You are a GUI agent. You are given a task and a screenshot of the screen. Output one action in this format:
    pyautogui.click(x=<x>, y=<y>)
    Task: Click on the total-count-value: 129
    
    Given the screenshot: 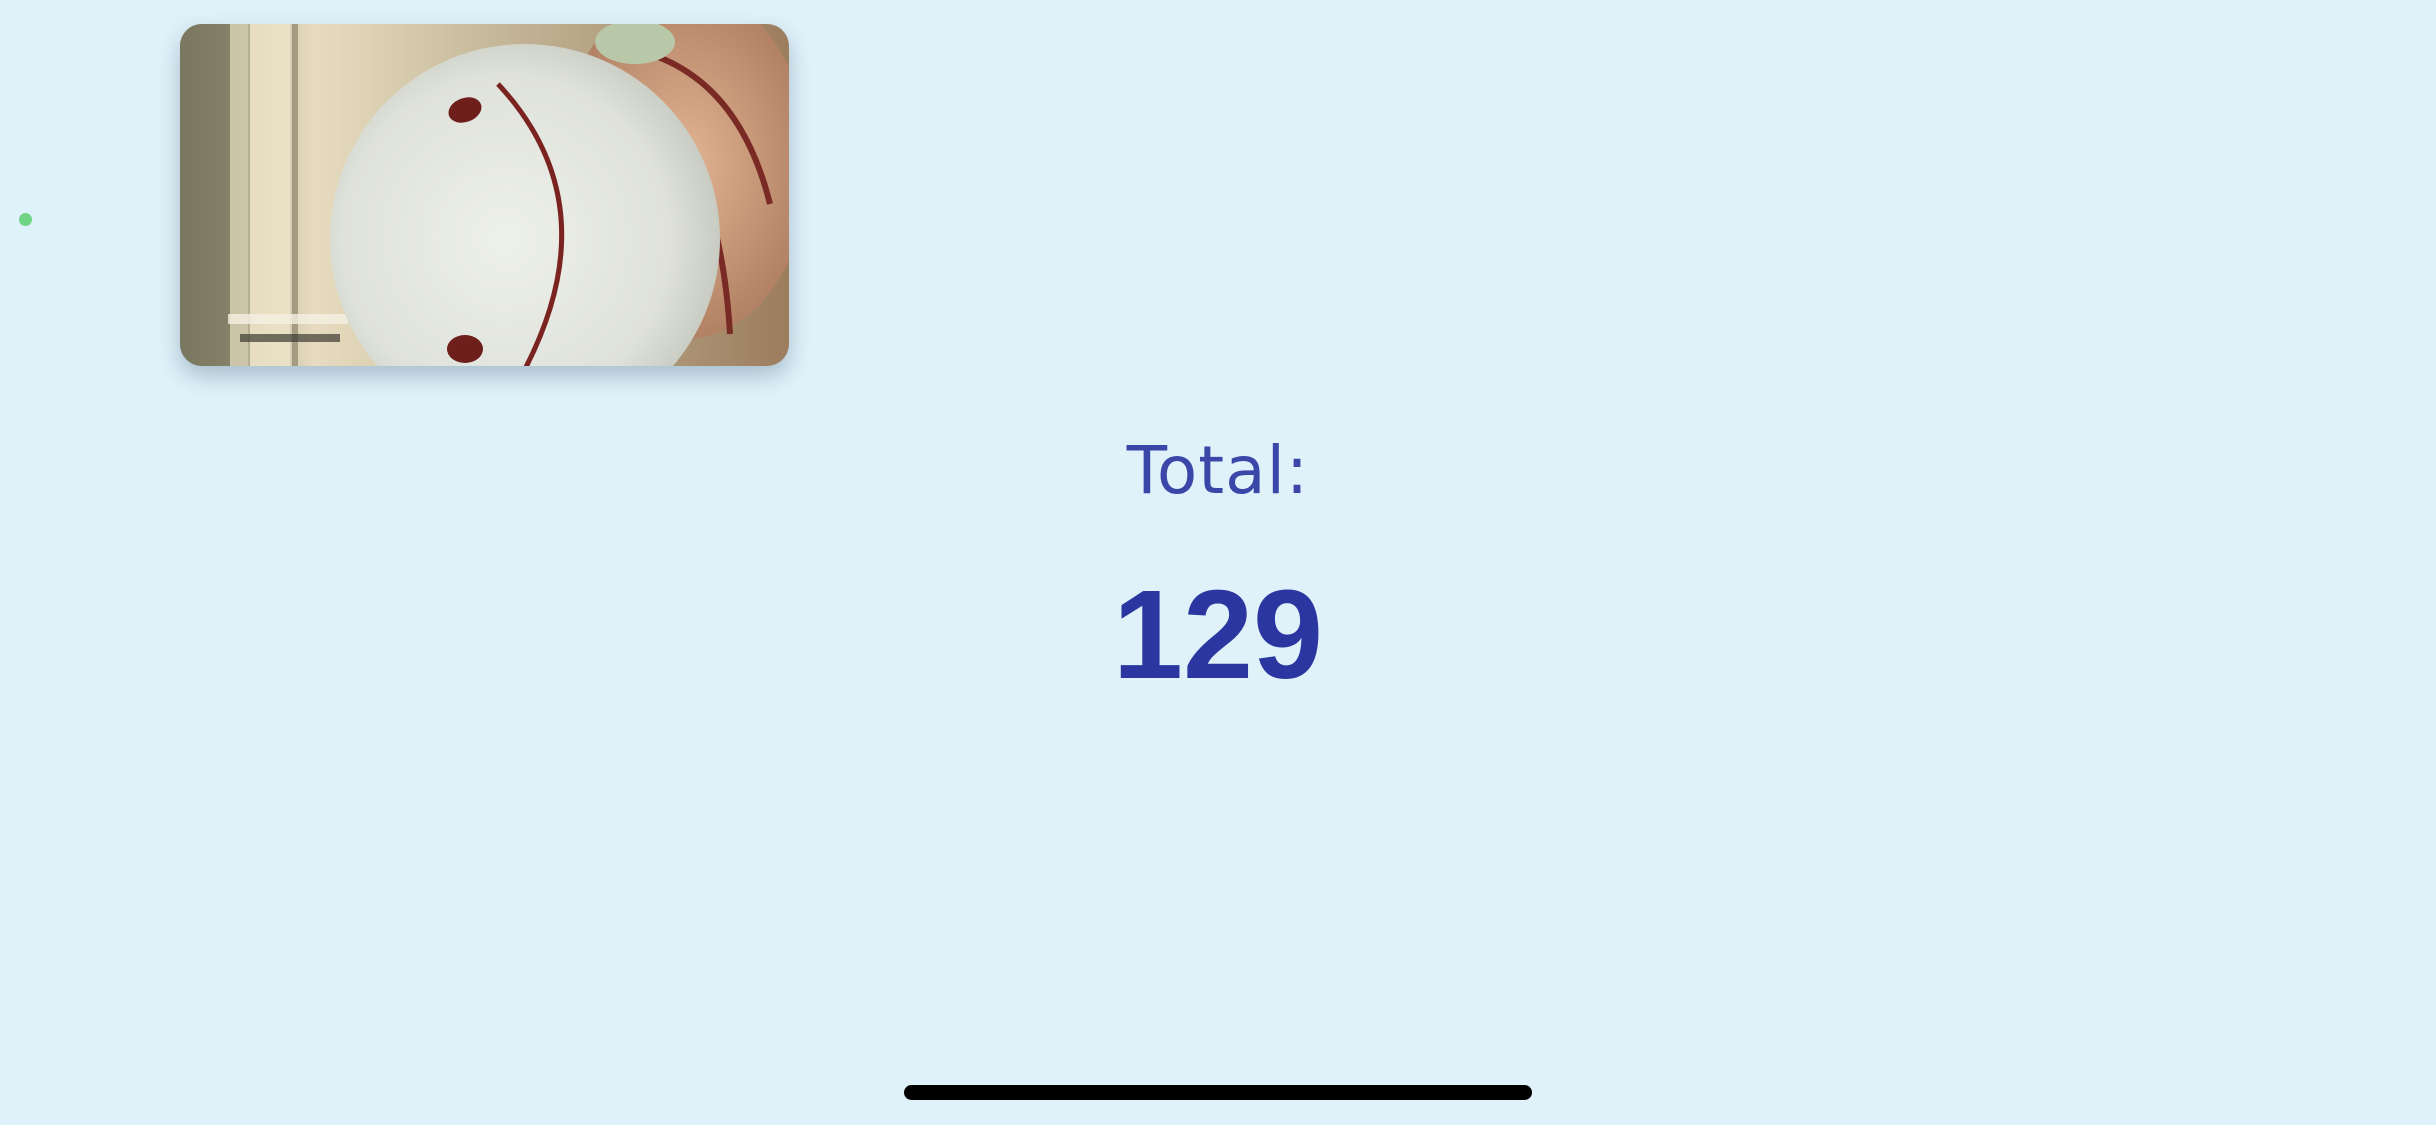 What is the action you would take?
    pyautogui.click(x=1218, y=634)
    